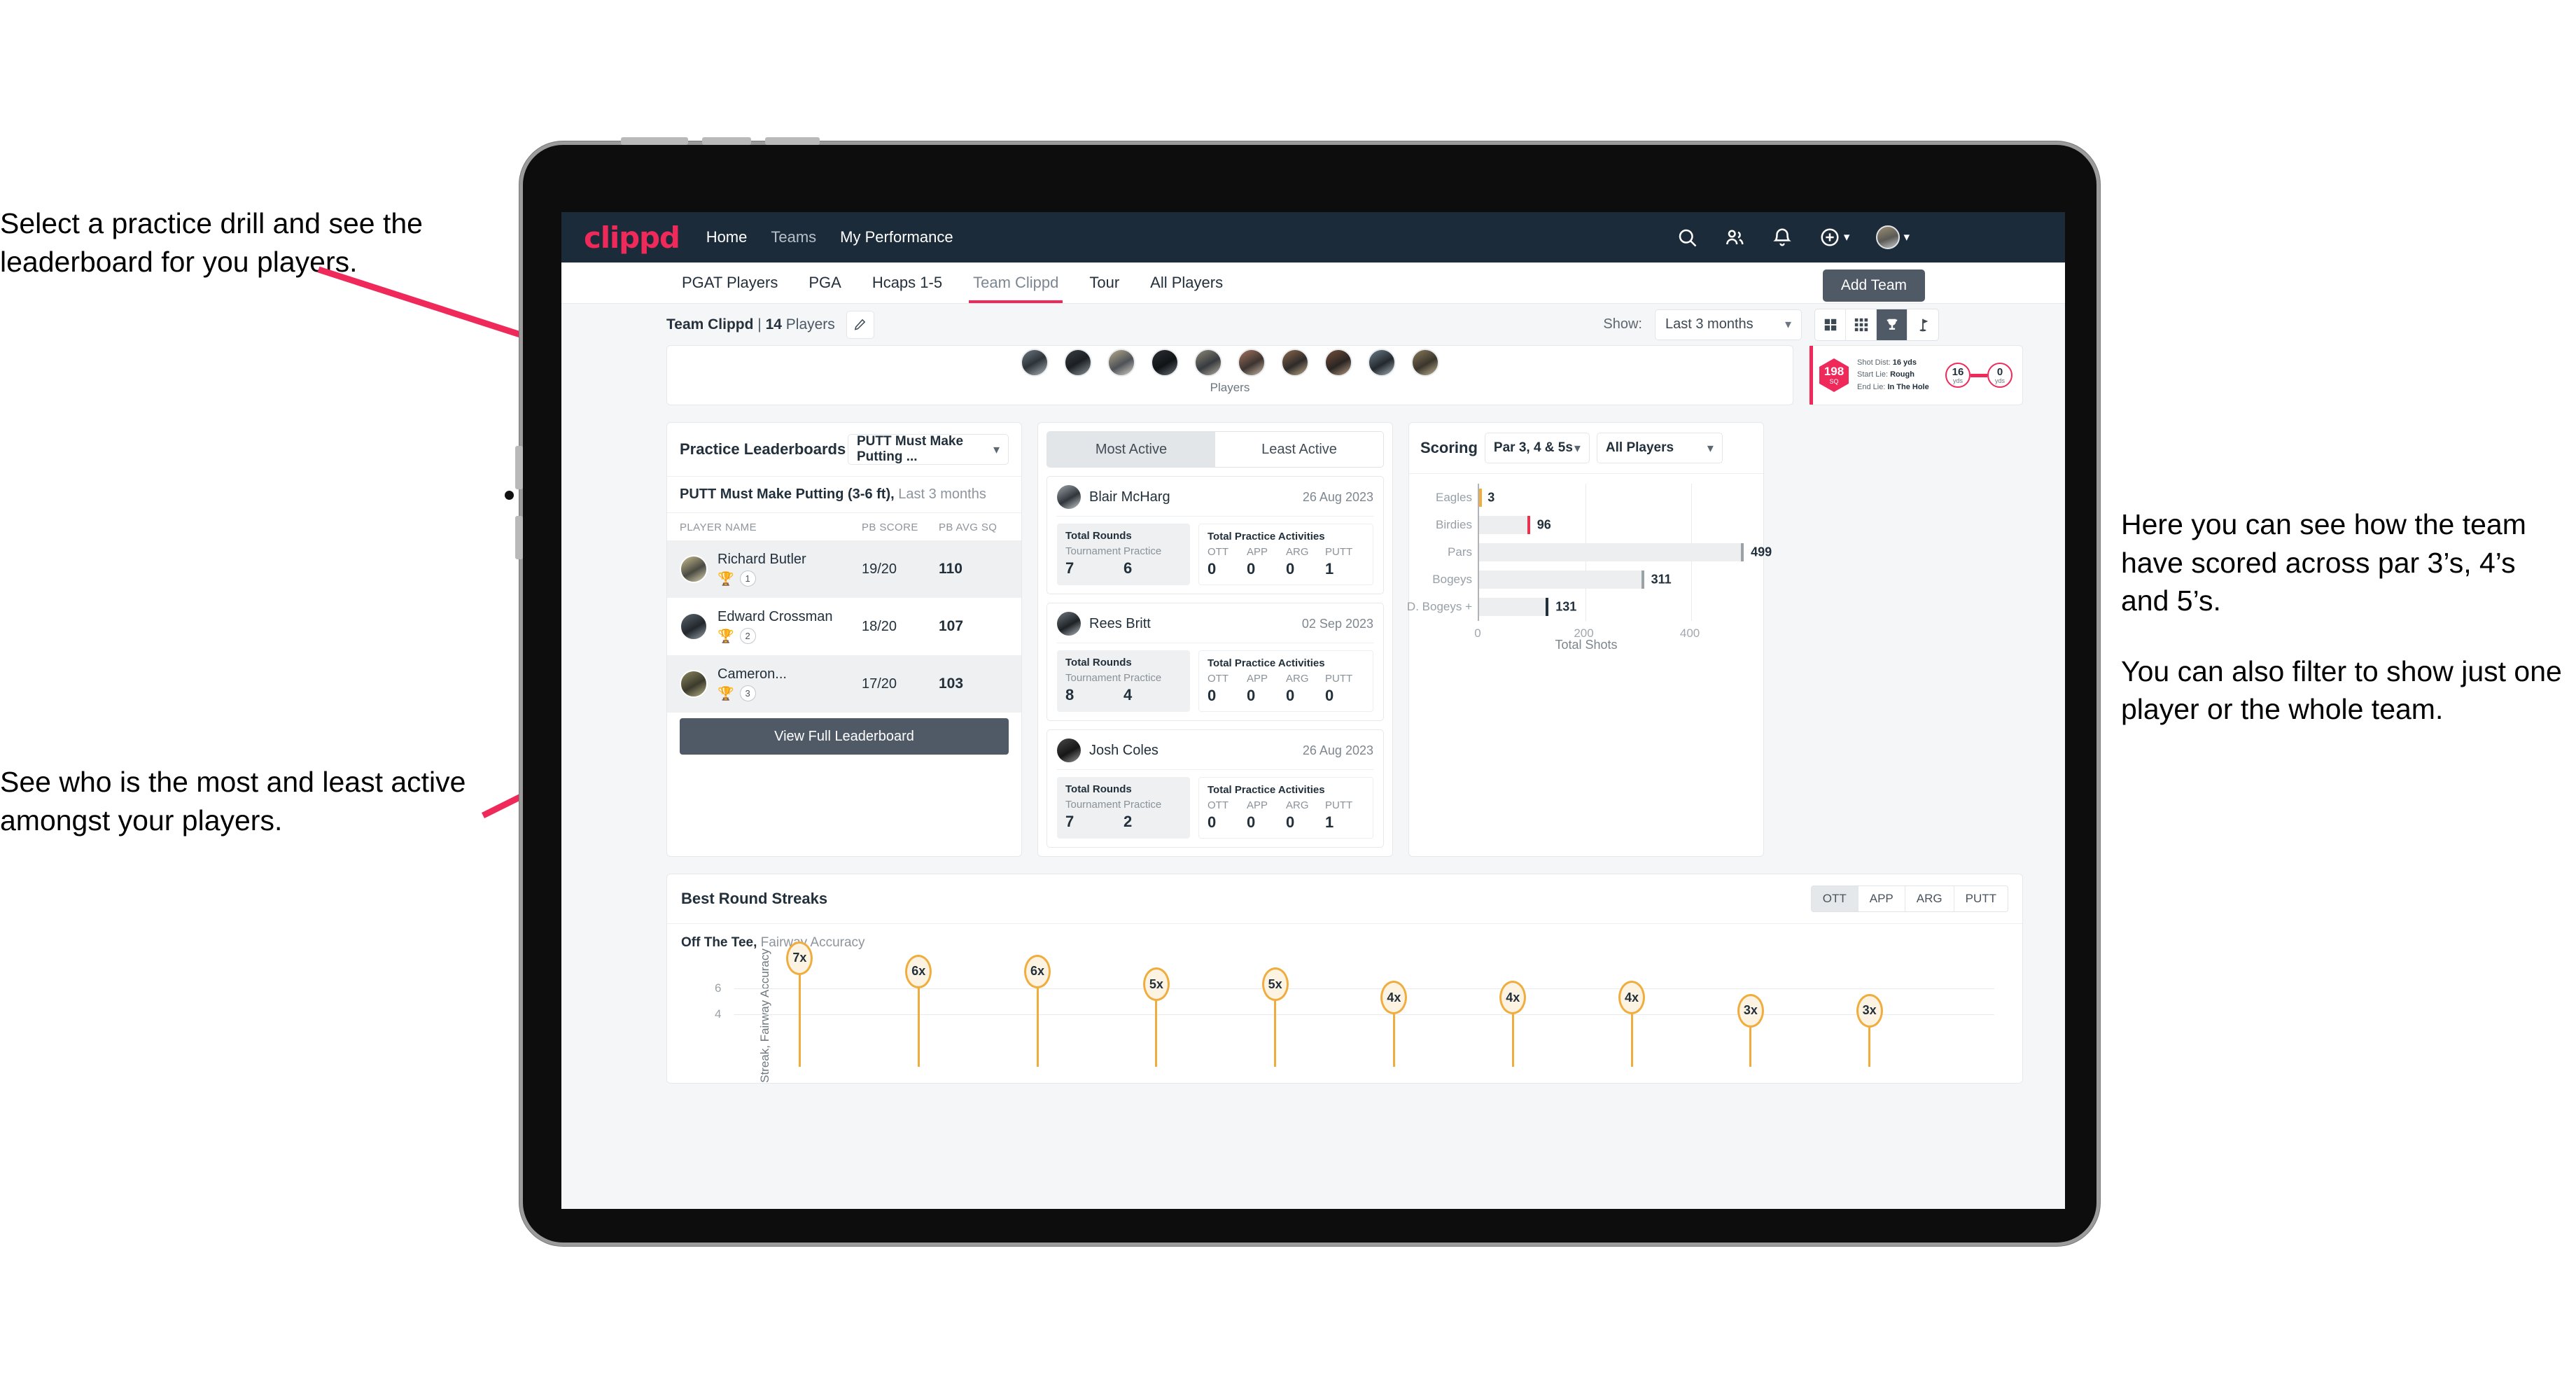  I want to click on rank-badge: 2, so click(747, 636).